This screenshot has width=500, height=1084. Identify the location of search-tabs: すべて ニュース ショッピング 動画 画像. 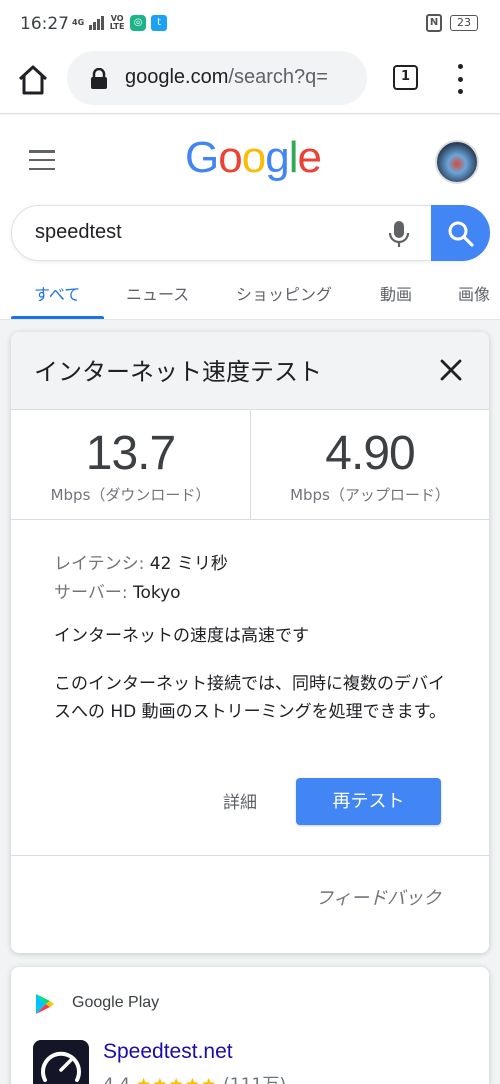
(250, 297).